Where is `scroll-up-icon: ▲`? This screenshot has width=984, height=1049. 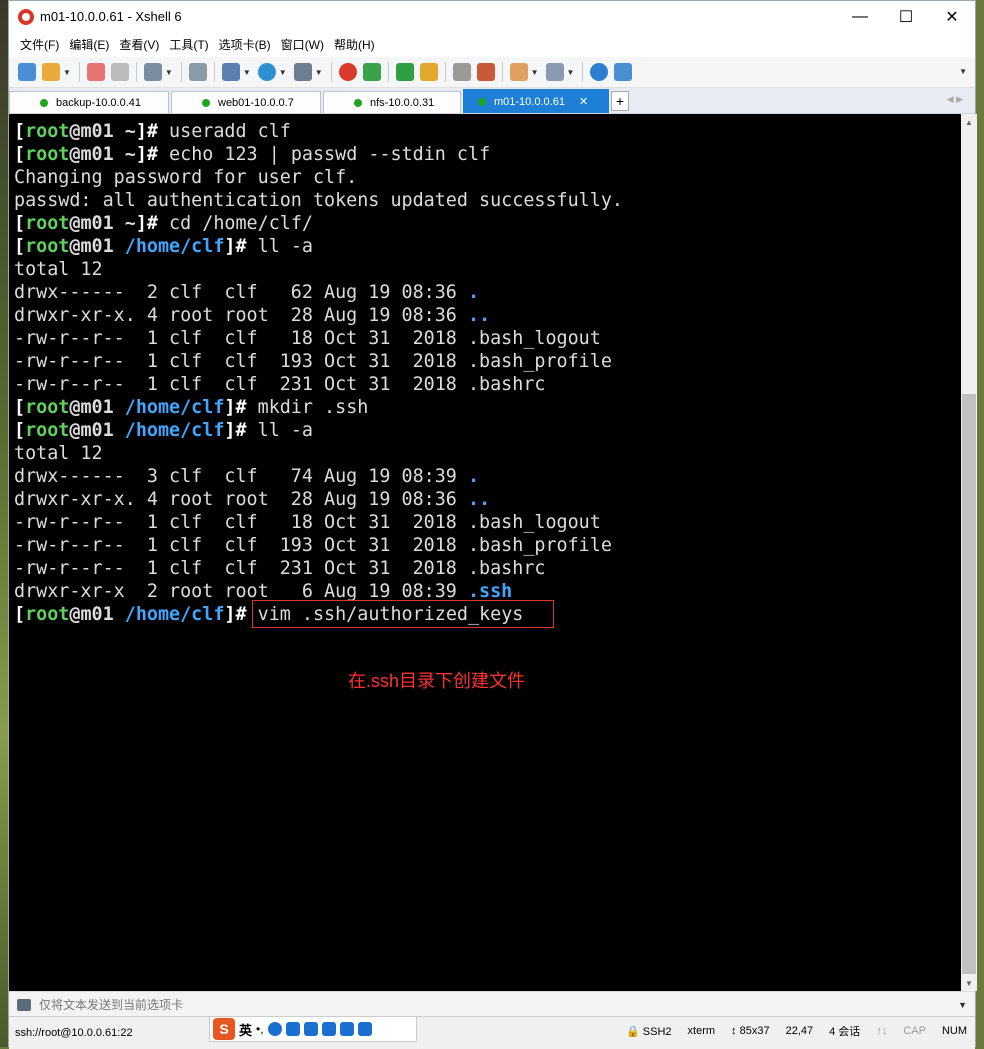
scroll-up-icon: ▲ is located at coordinates (969, 122).